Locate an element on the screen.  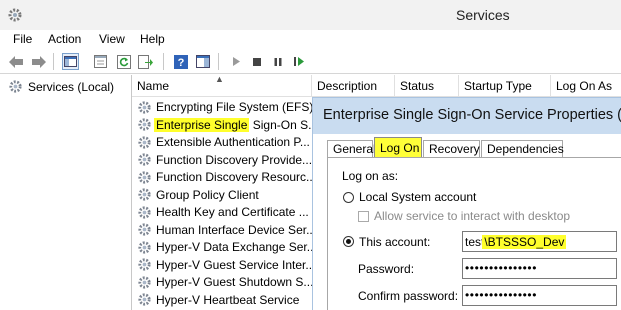
confirm-password-input: ••••••••••••••• is located at coordinates (539, 295).